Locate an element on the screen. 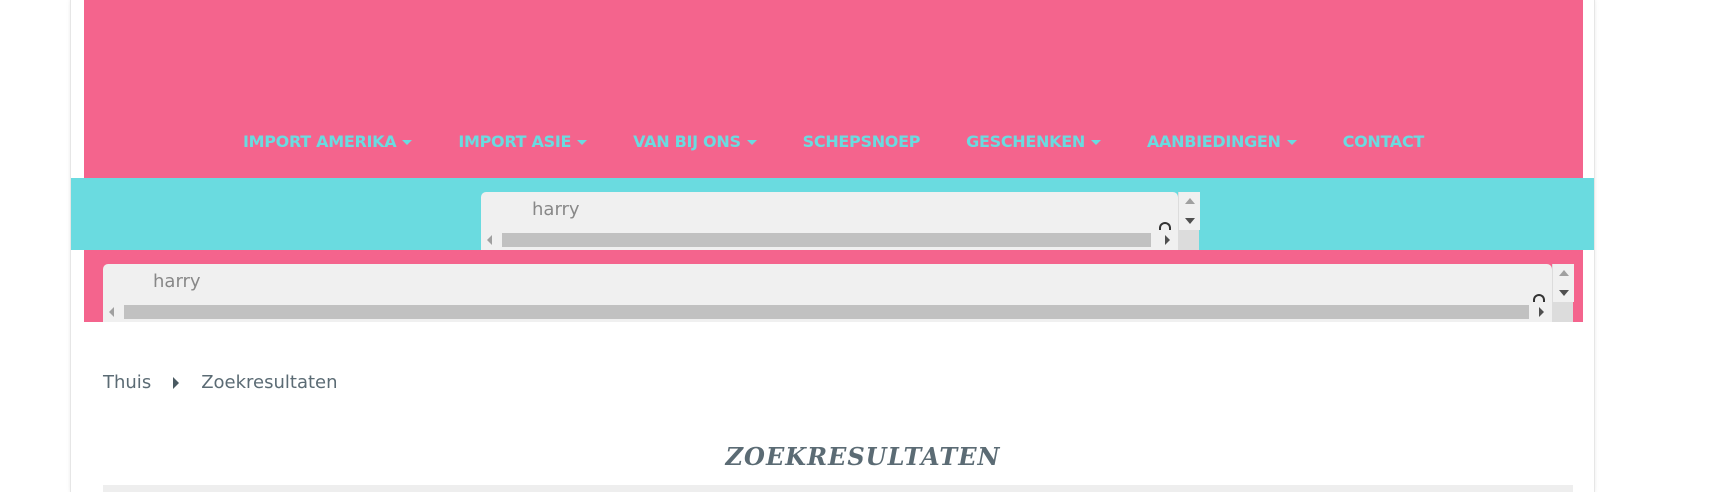  breadcrumb: Thuis Zoekresultaten is located at coordinates (220, 382).